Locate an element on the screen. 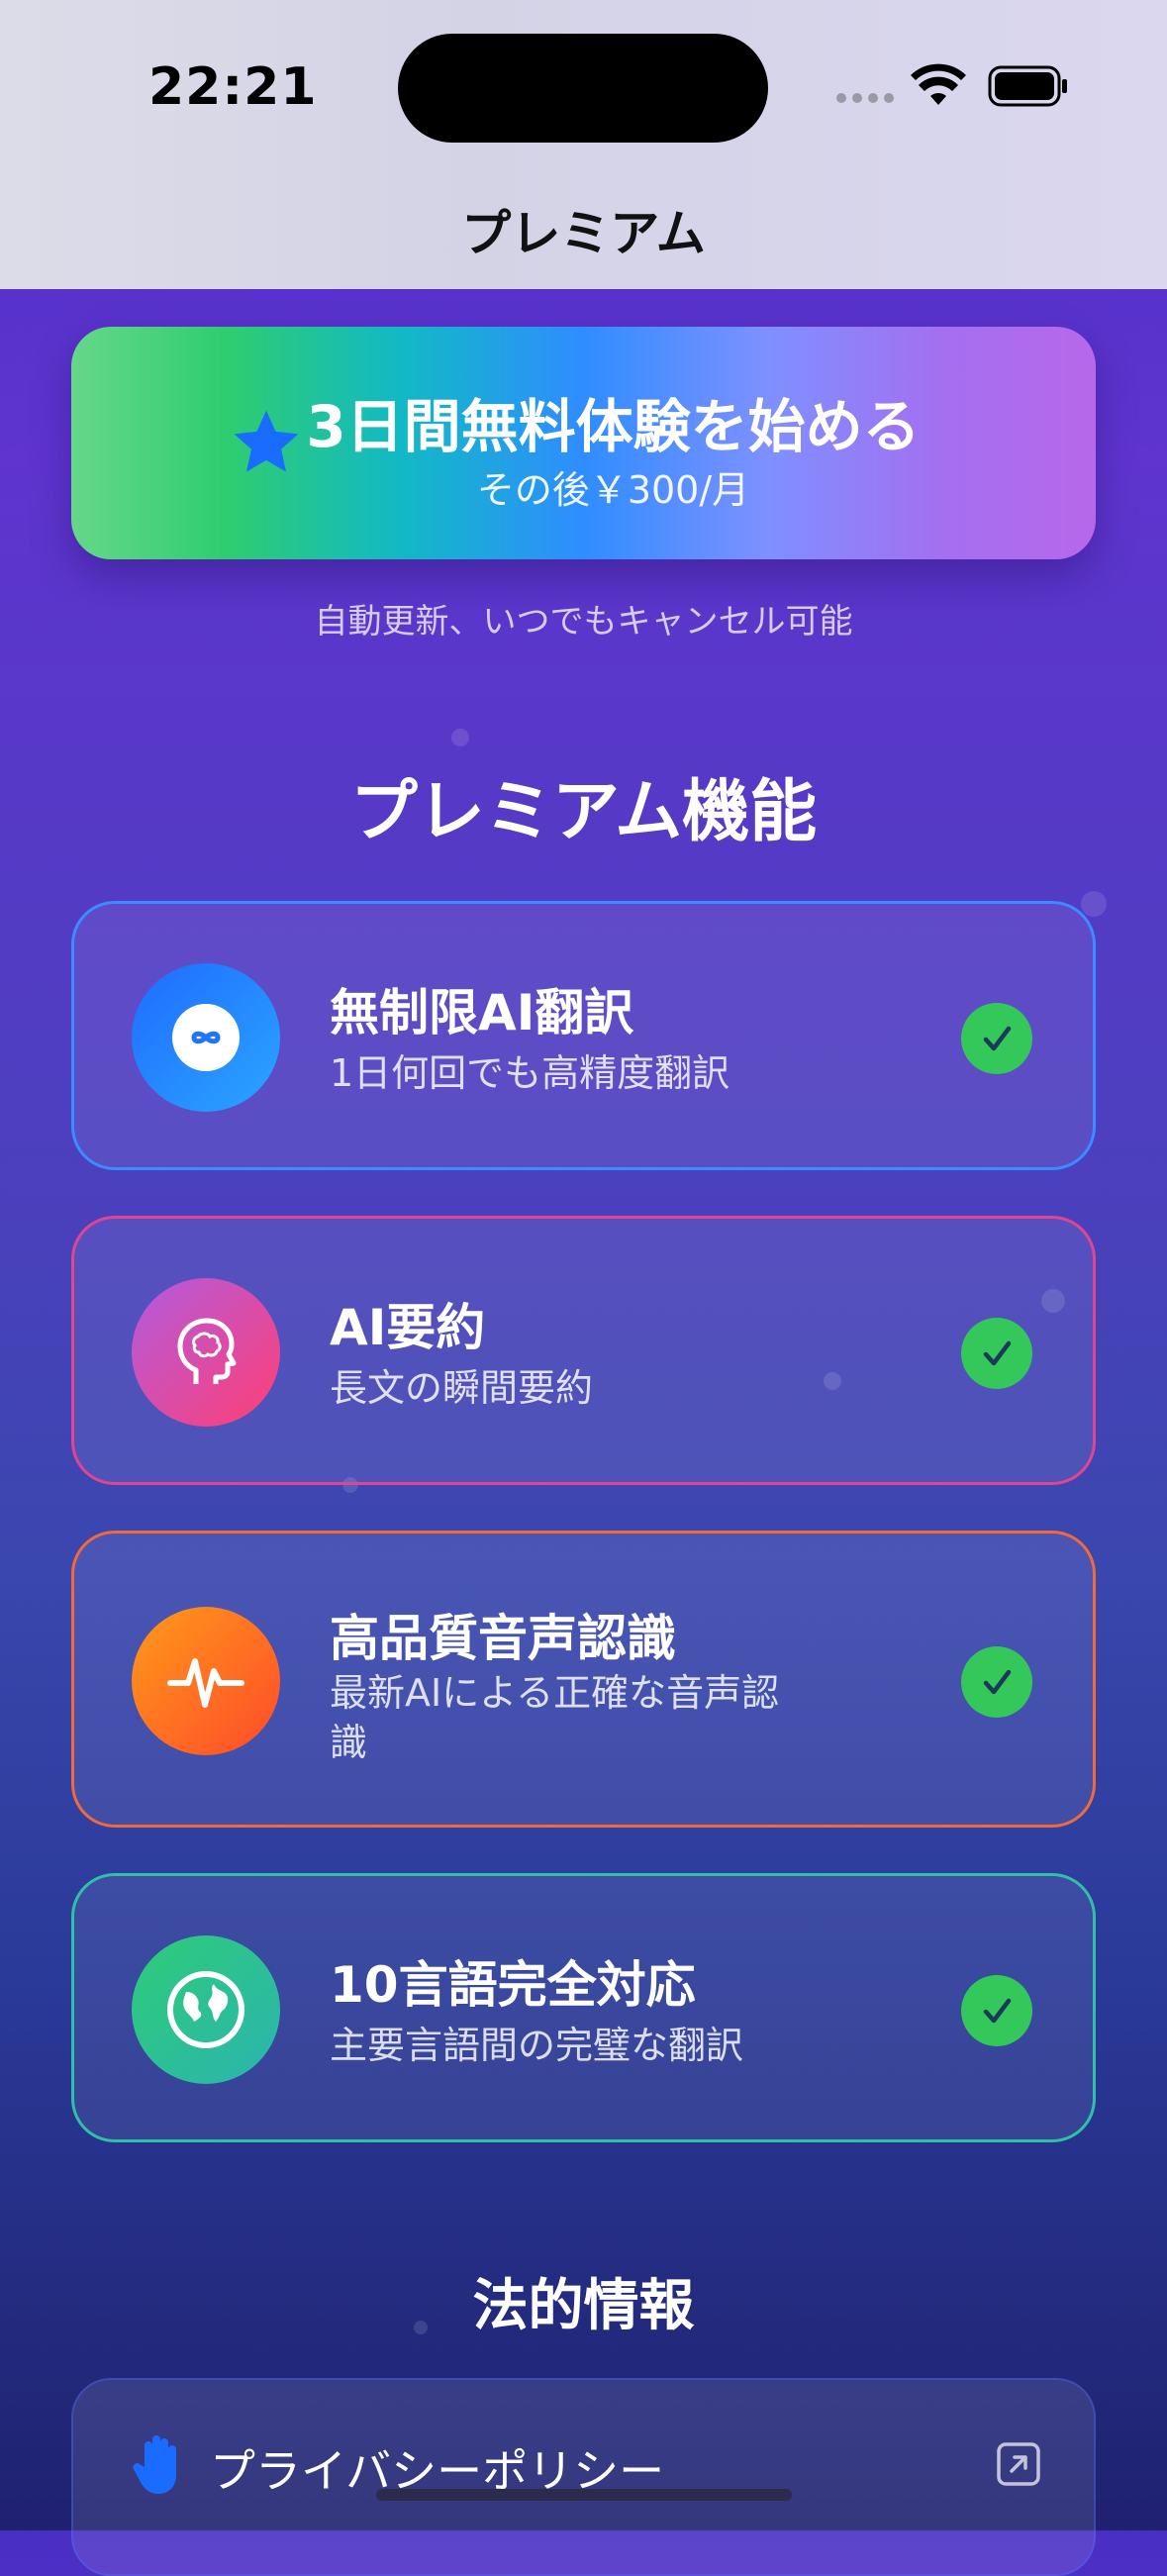  auto-renew-note: 自動更新、いつでもキャンセル可能 is located at coordinates (584, 622).